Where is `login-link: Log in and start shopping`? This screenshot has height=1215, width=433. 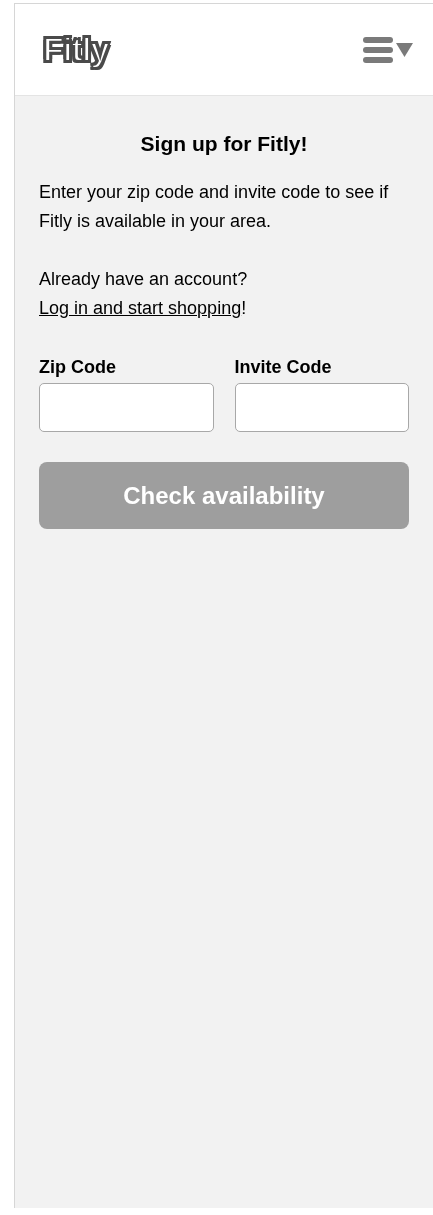 login-link: Log in and start shopping is located at coordinates (140, 308).